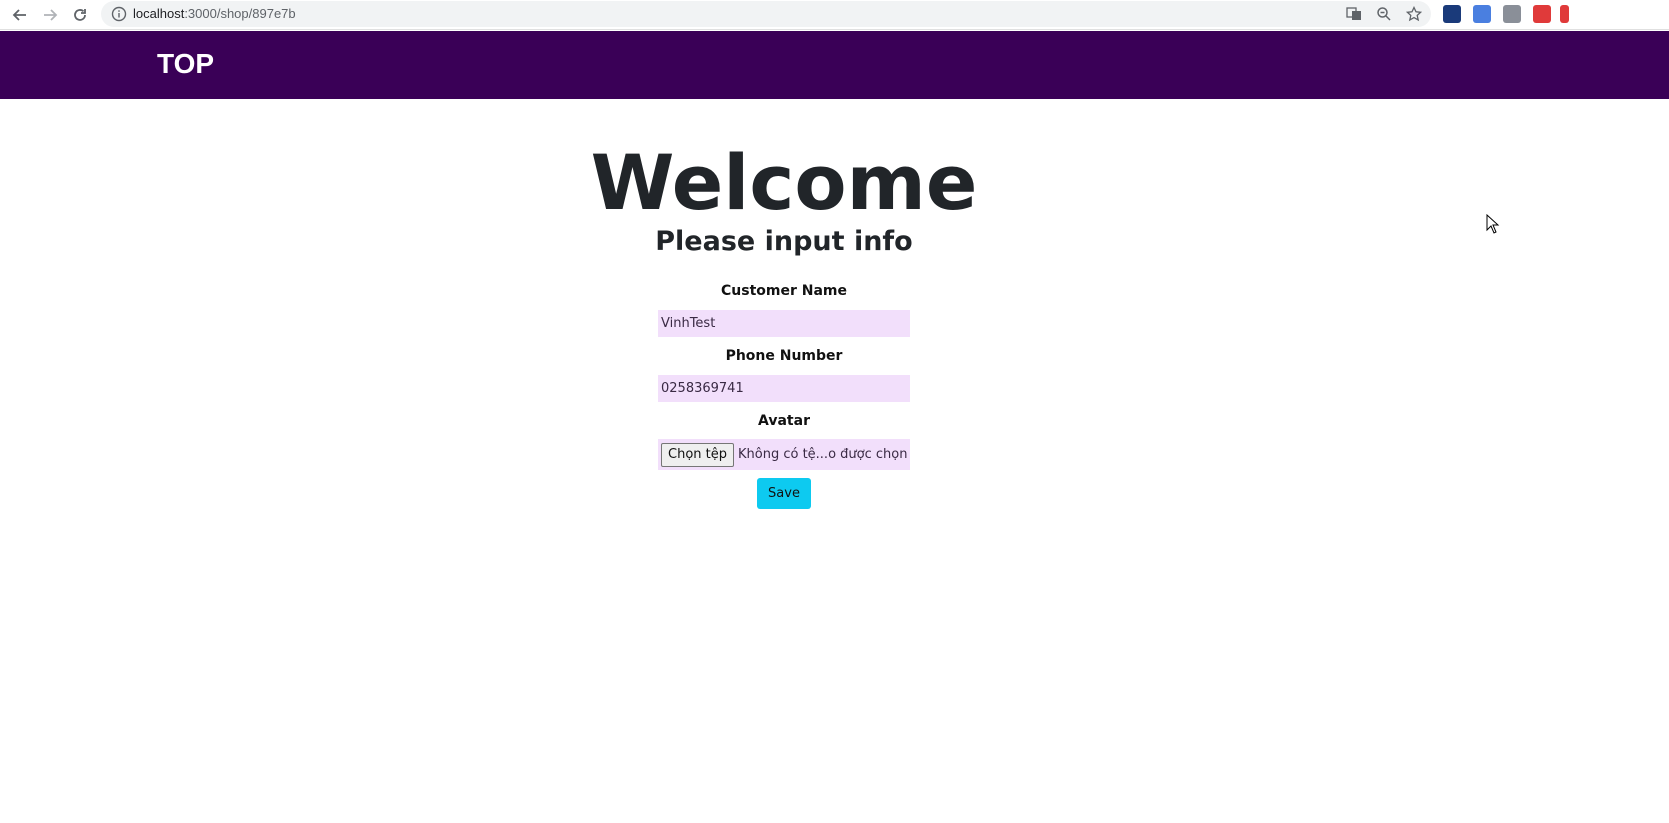 The width and height of the screenshot is (1669, 823). I want to click on zoom-button, so click(1384, 14).